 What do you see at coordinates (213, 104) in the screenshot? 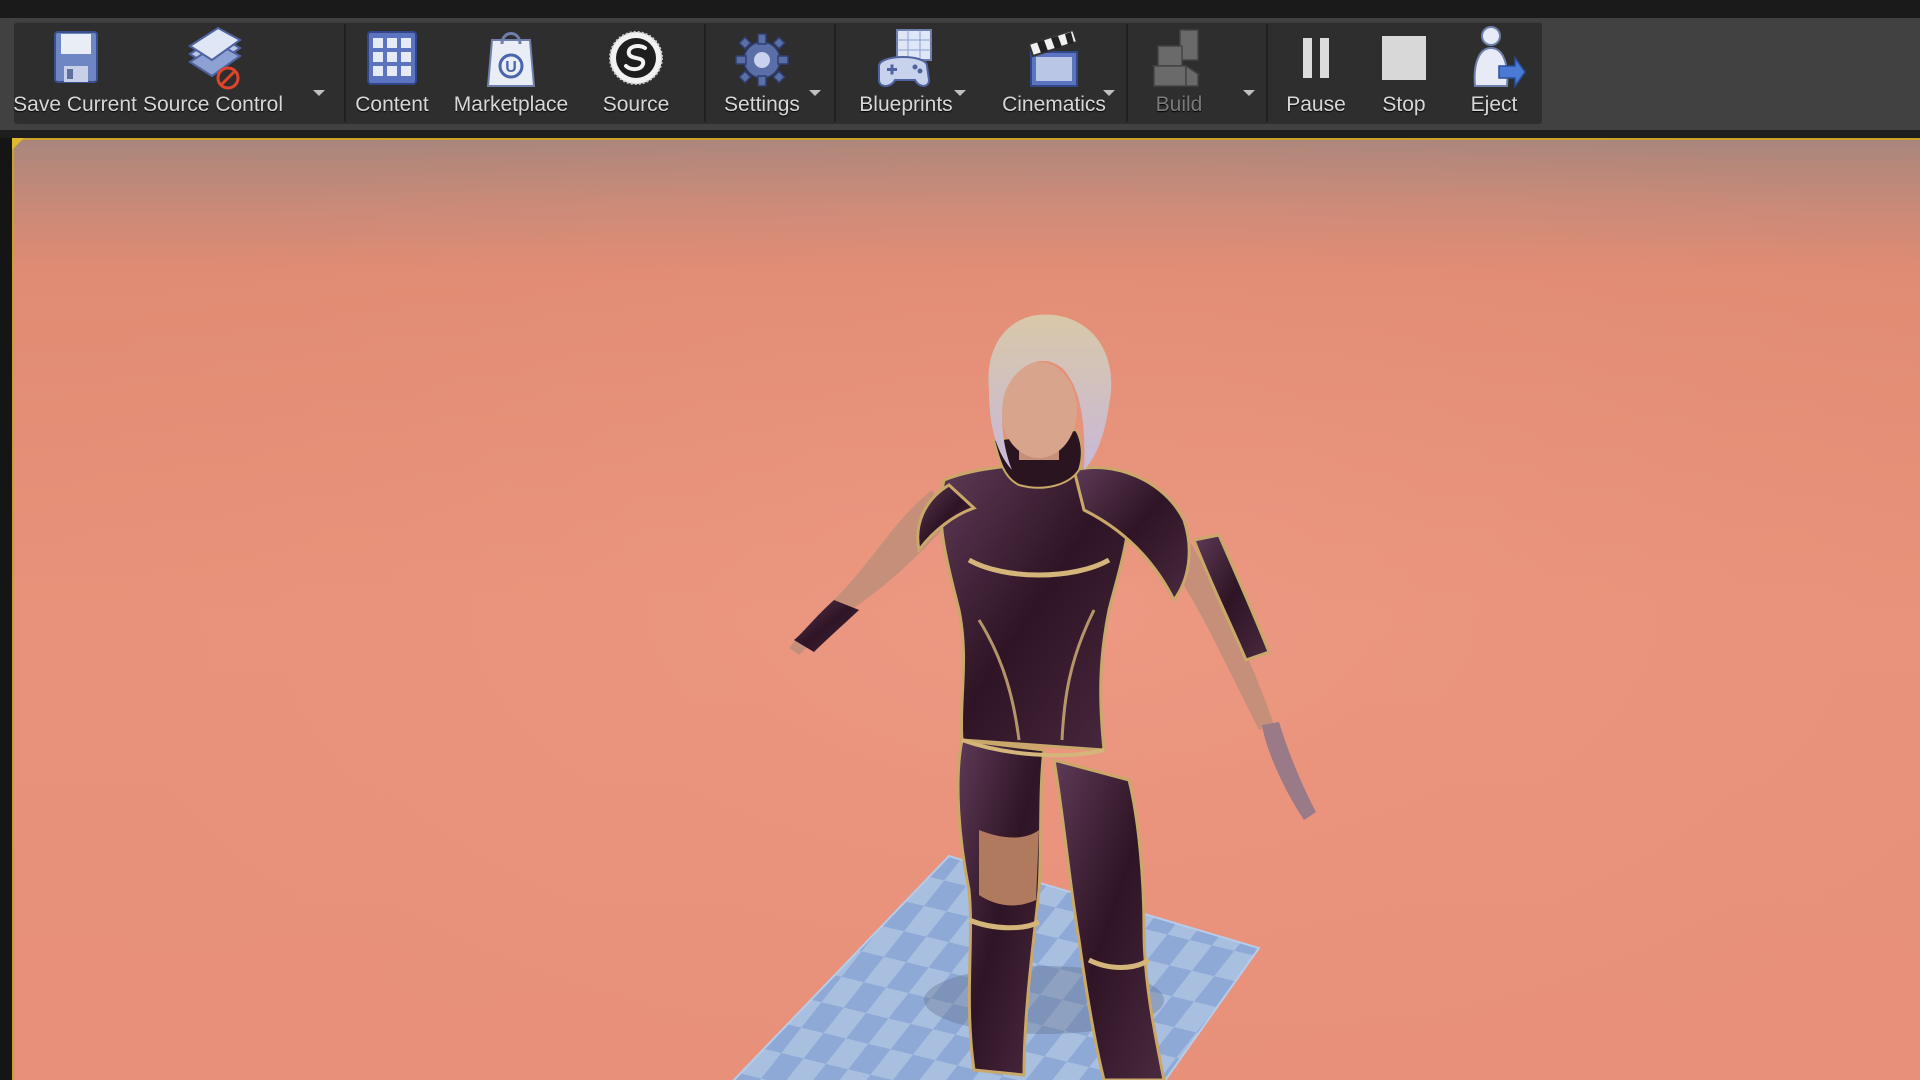
I see `source-control-label: Source Control` at bounding box center [213, 104].